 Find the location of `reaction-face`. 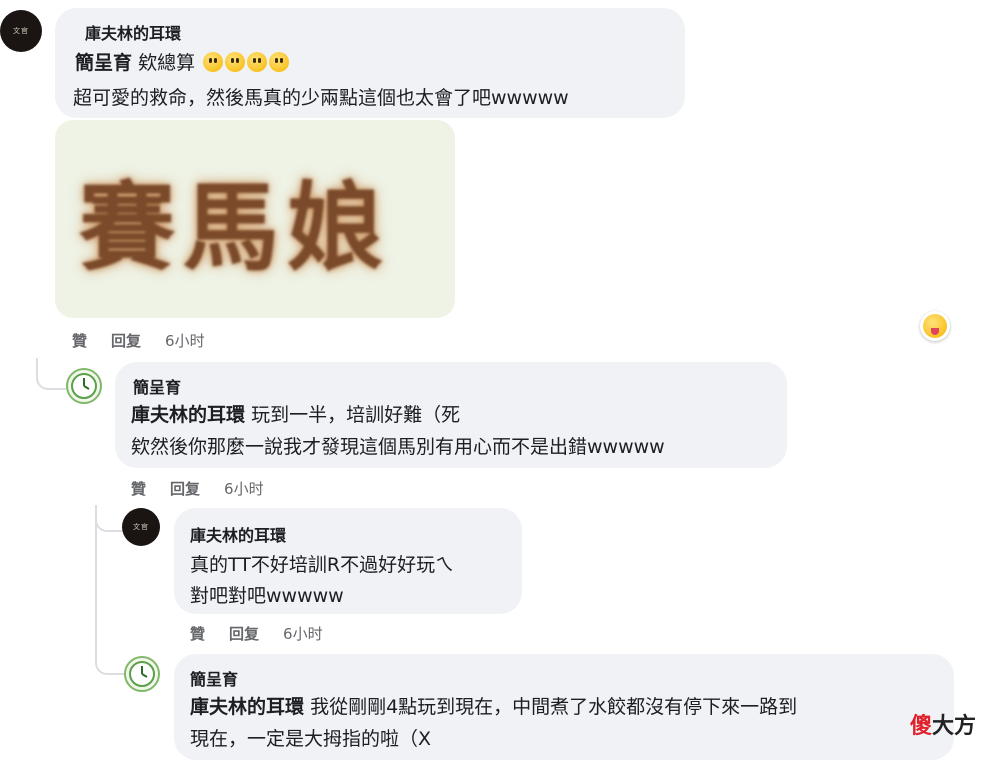

reaction-face is located at coordinates (935, 326).